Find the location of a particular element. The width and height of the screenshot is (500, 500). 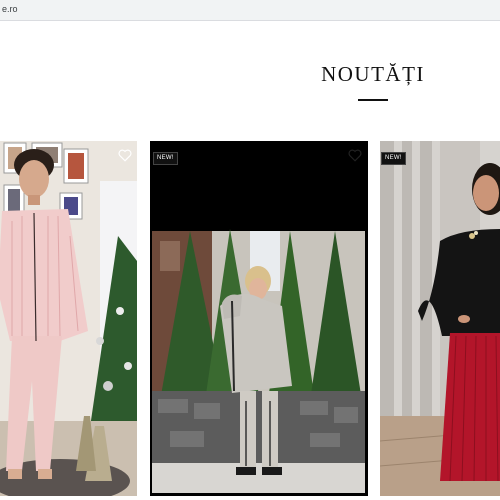

browser-address-bar: e.ro is located at coordinates (250, 10).